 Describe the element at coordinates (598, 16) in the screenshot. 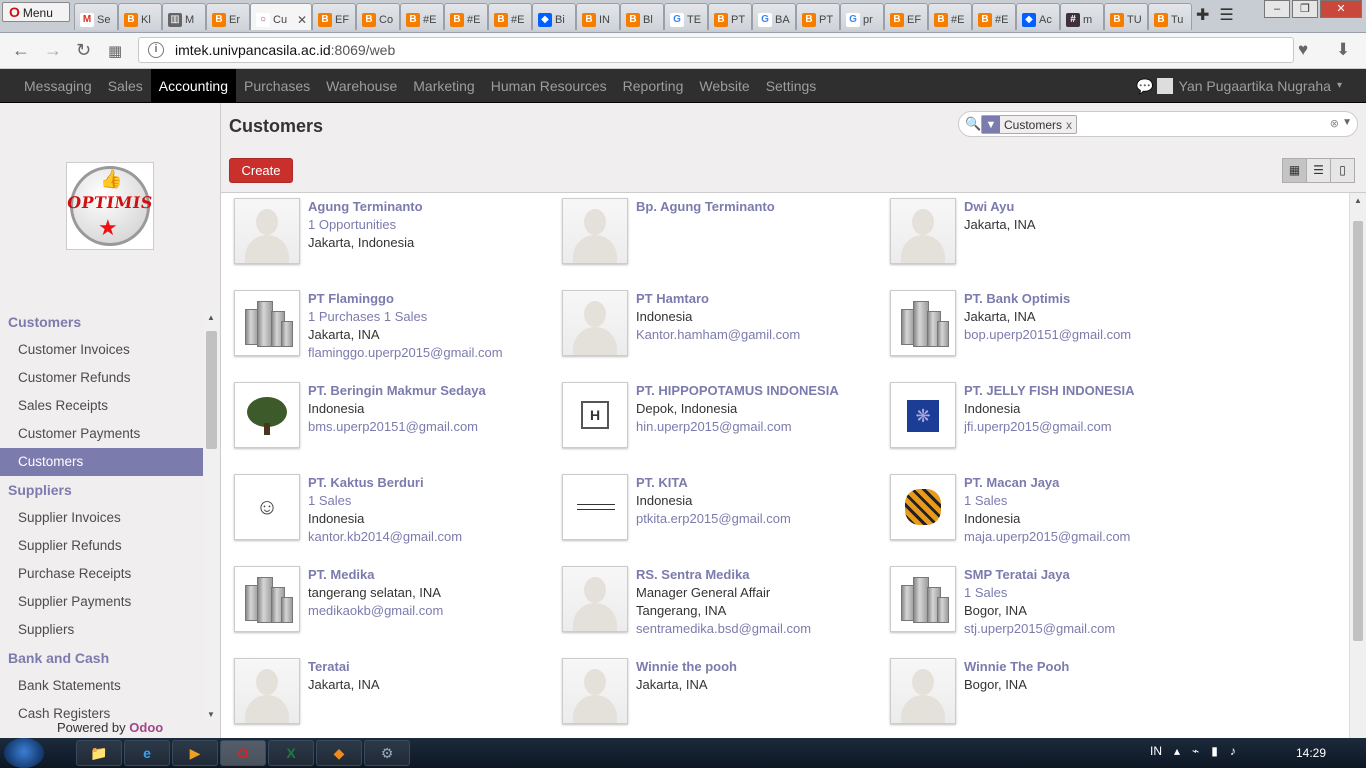

I see `browser-tab: B IN` at that location.